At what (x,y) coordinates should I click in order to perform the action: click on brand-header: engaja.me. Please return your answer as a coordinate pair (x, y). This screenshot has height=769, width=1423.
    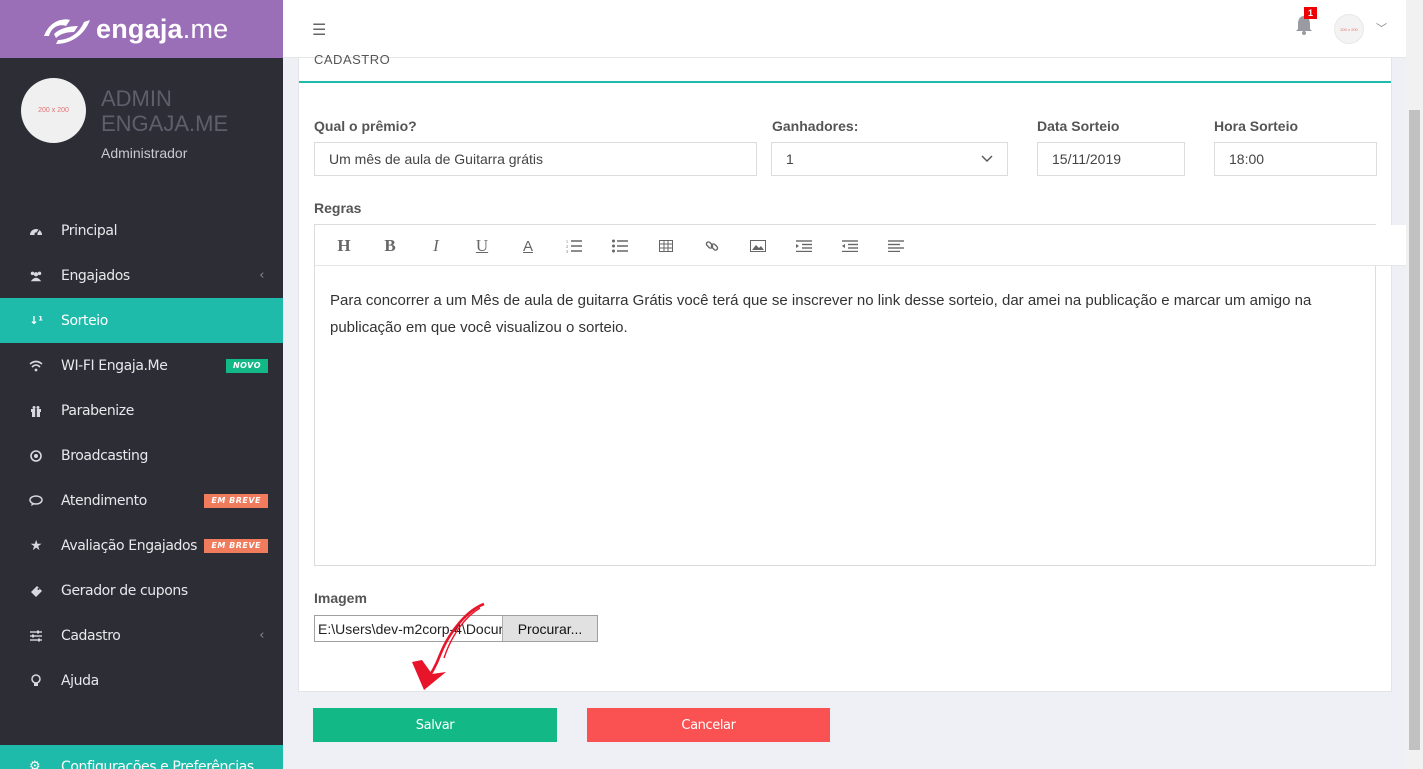
    Looking at the image, I should click on (141, 29).